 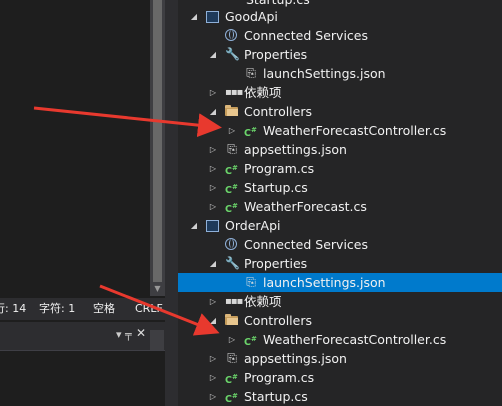 What do you see at coordinates (171, 203) in the screenshot?
I see `pane-splitter` at bounding box center [171, 203].